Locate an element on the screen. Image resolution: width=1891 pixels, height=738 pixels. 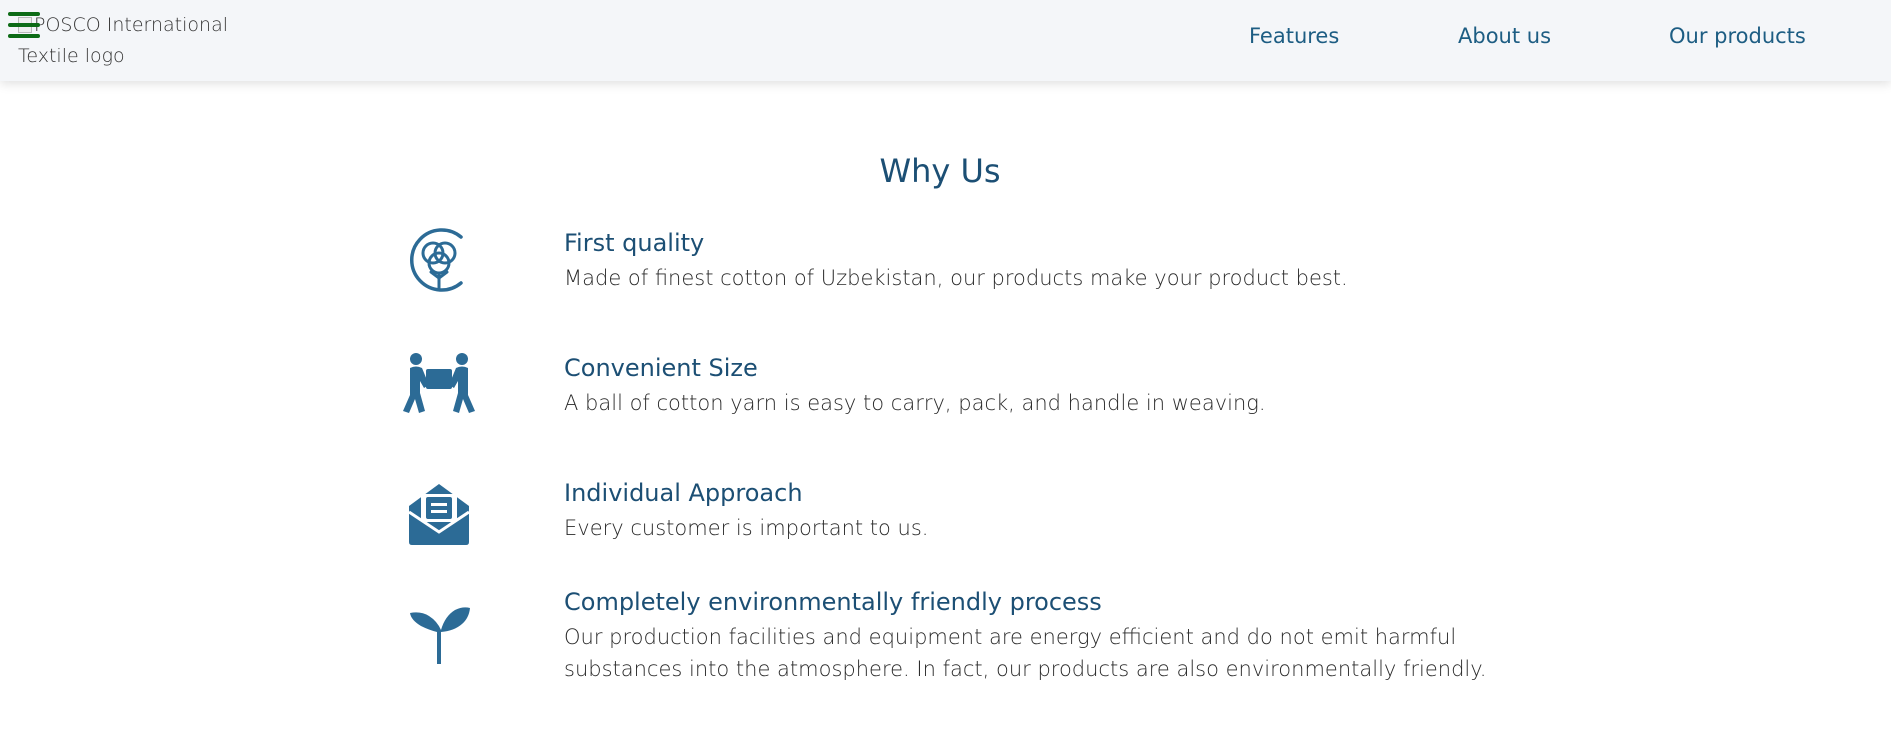
people-carrying-box-icon is located at coordinates (439, 383).